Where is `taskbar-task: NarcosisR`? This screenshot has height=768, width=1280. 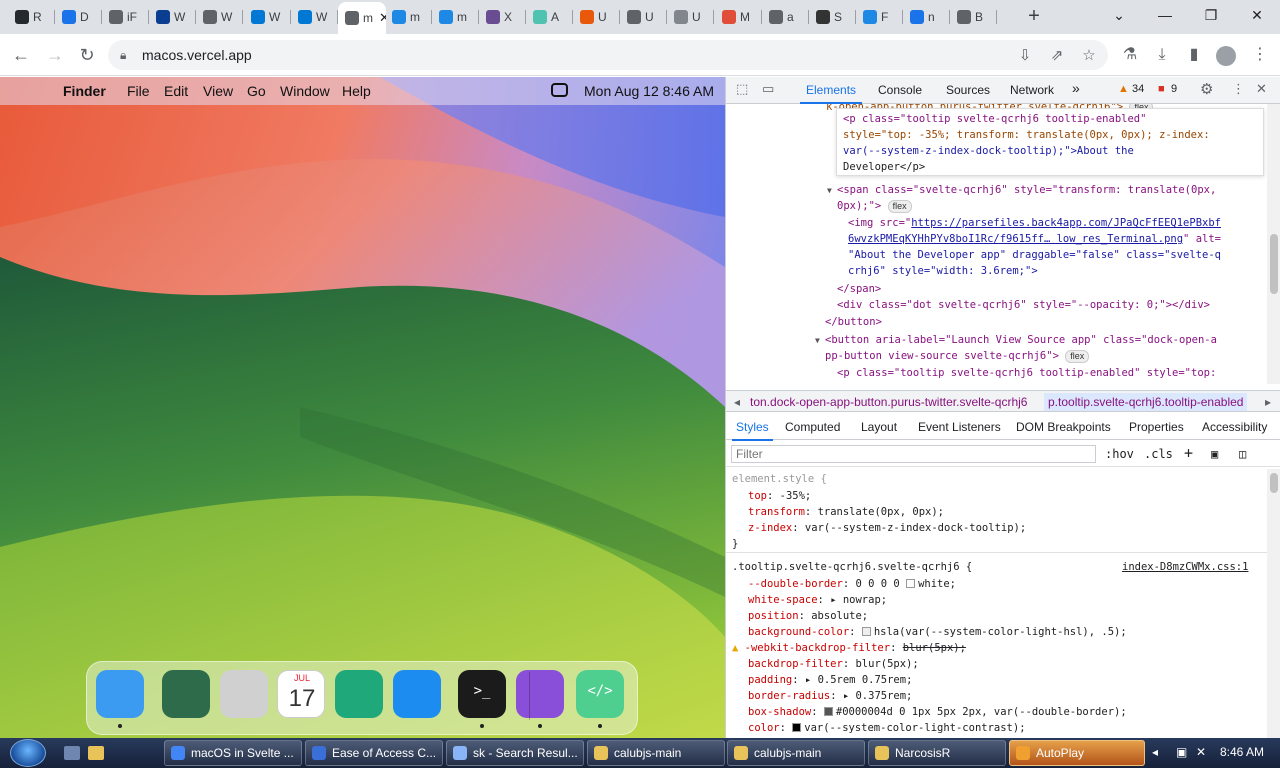
taskbar-task: NarcosisR is located at coordinates (937, 753).